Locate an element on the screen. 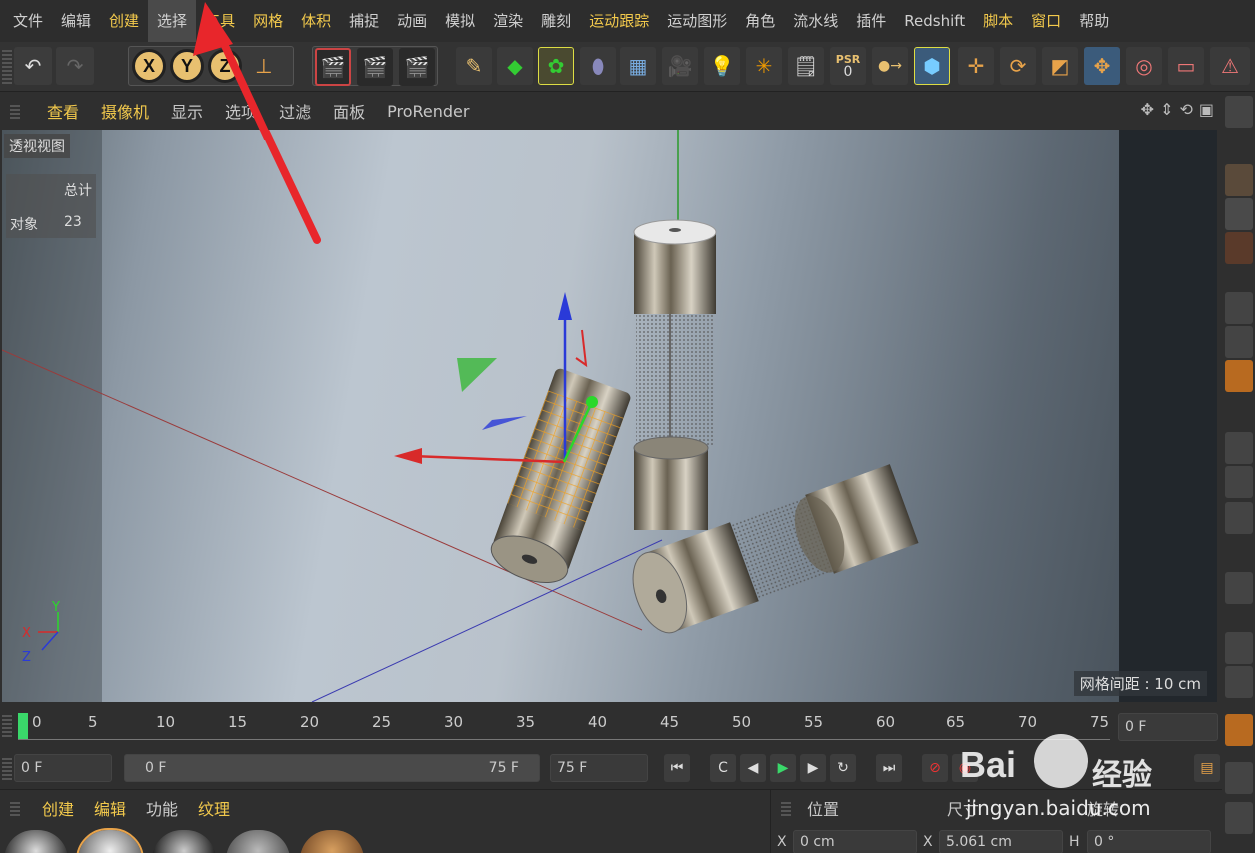 The width and height of the screenshot is (1255, 853). material-menu-function: 功能 is located at coordinates (162, 808).